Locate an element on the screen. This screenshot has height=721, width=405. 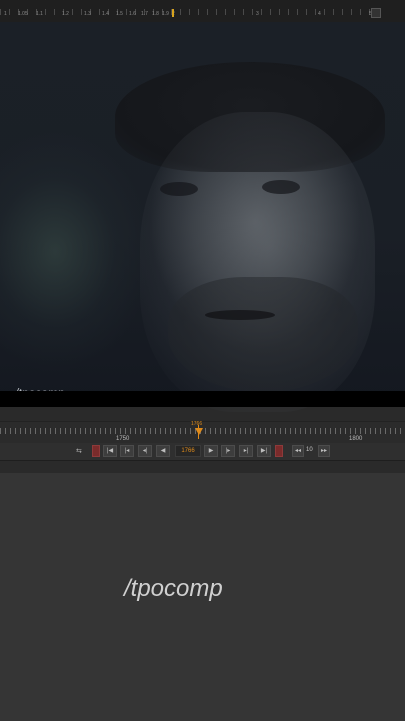
timeline-label-left: 1750 is located at coordinates (123, 439).